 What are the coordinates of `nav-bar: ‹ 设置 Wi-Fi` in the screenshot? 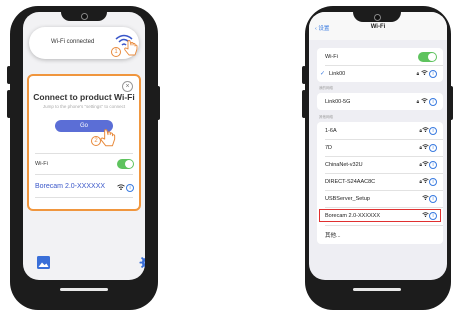 It's located at (378, 26).